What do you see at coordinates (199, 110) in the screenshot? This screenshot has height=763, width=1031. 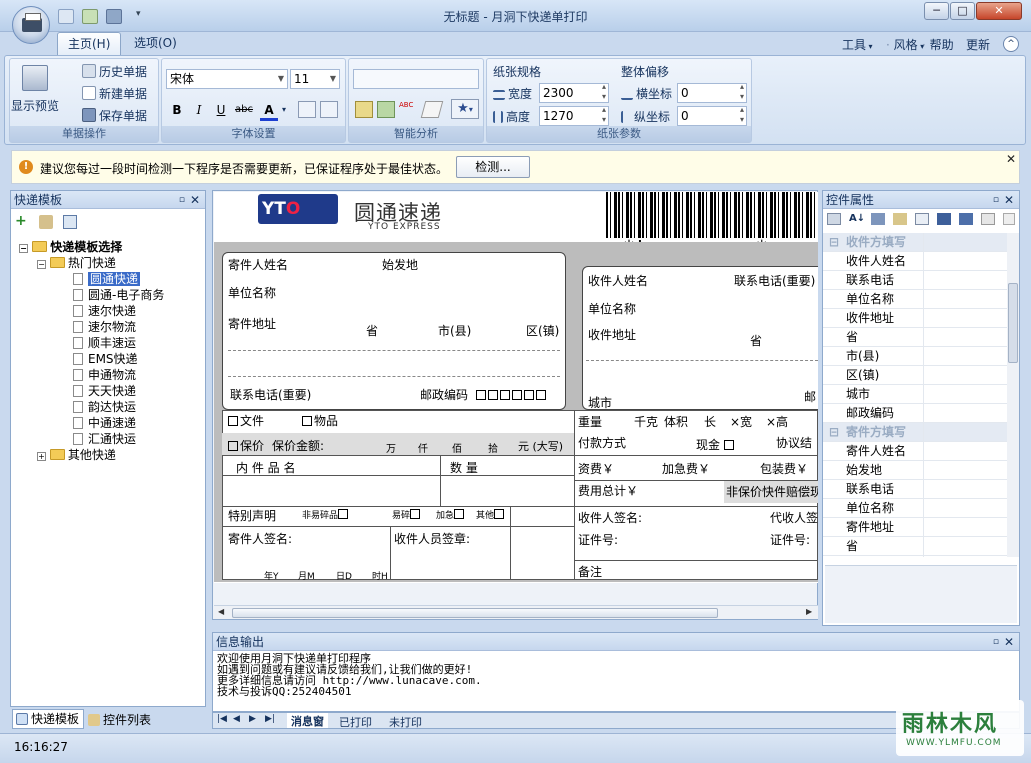 I see `italic-button: I` at bounding box center [199, 110].